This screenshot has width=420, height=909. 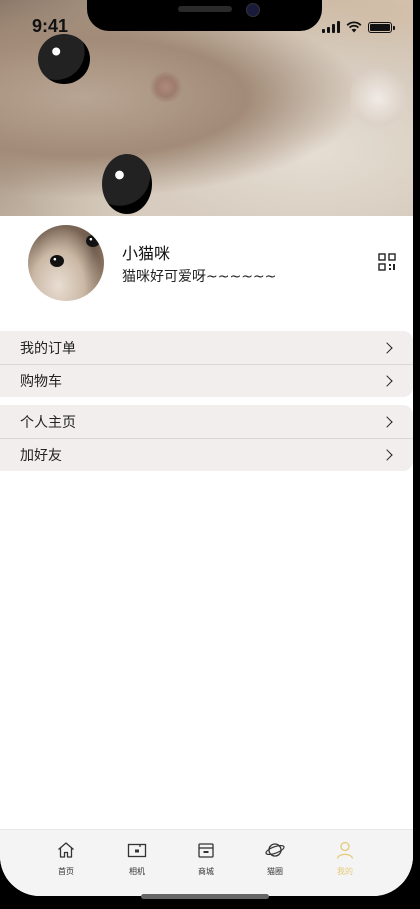 I want to click on tab-label: 相机, so click(x=137, y=871).